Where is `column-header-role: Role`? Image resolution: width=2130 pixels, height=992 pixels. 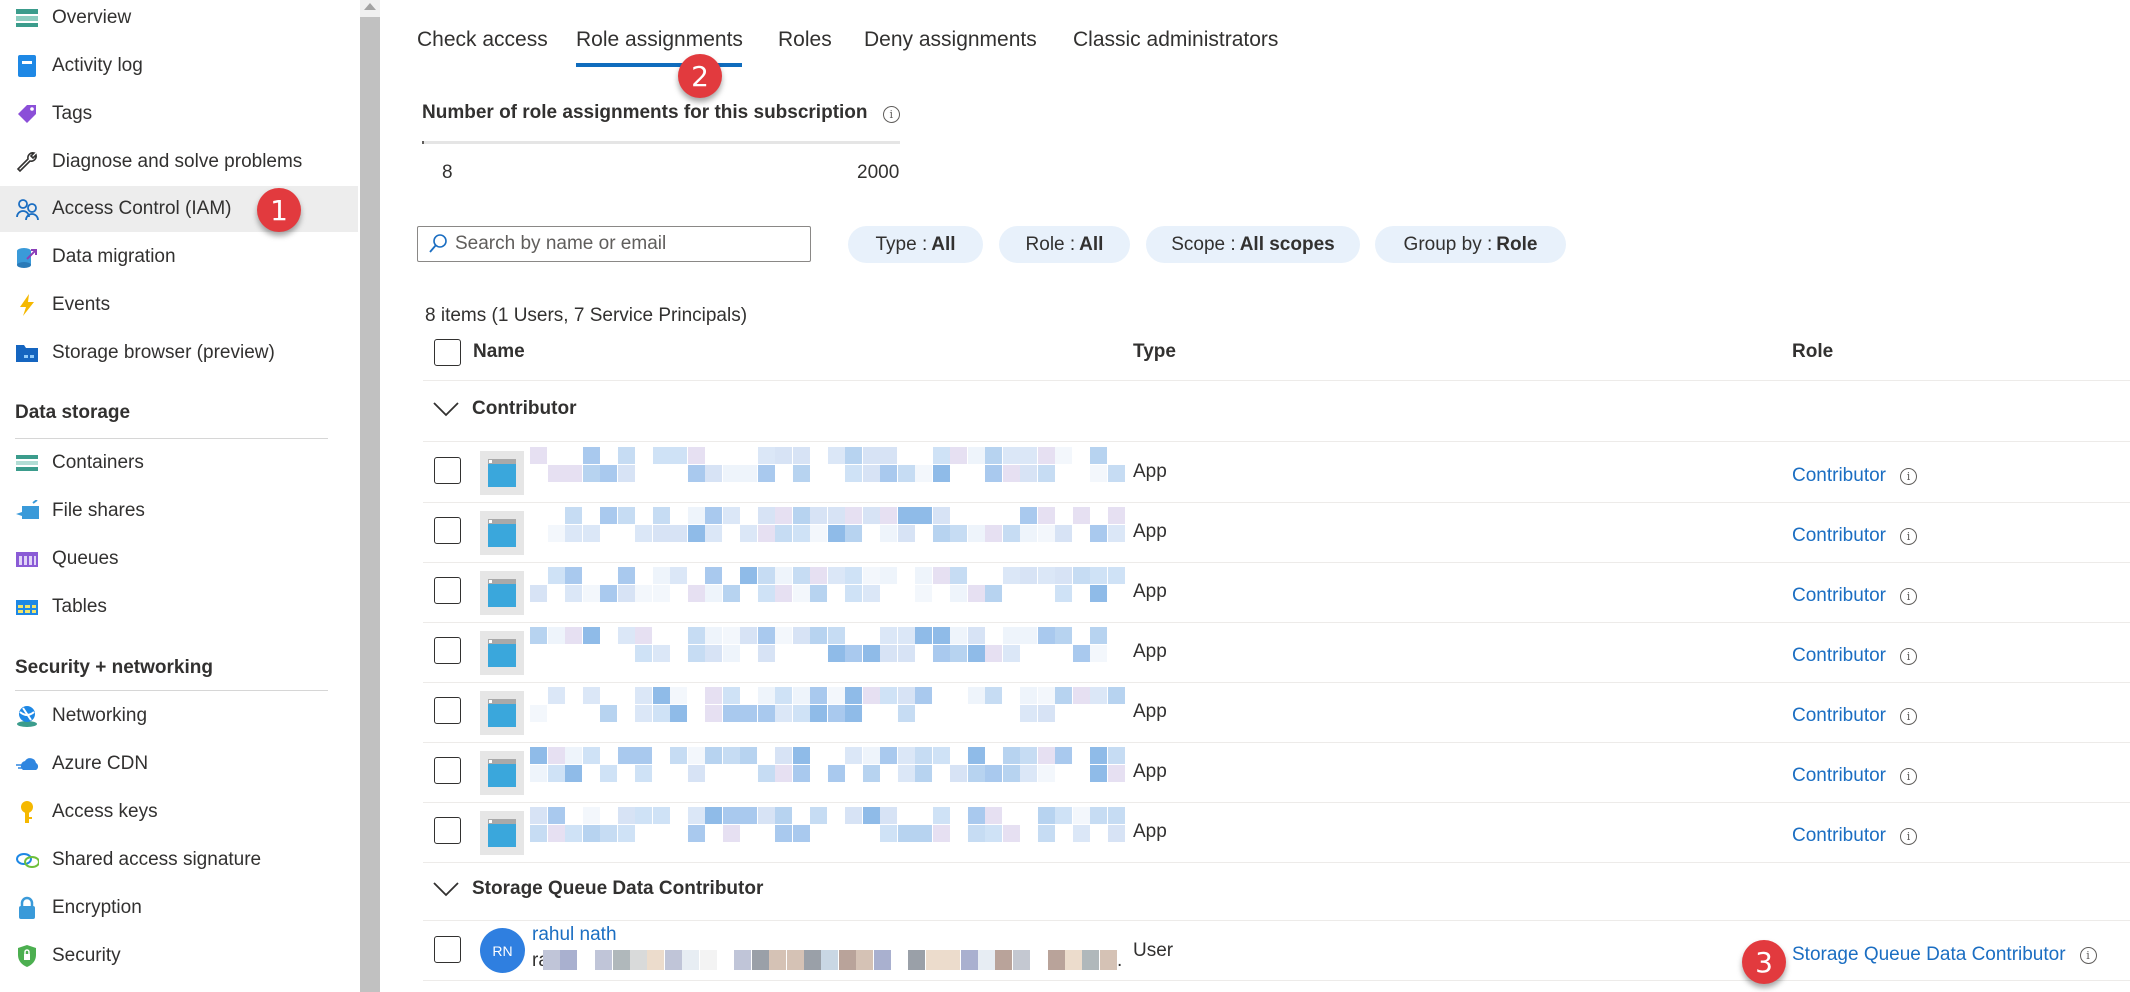
column-header-role: Role is located at coordinates (1812, 352).